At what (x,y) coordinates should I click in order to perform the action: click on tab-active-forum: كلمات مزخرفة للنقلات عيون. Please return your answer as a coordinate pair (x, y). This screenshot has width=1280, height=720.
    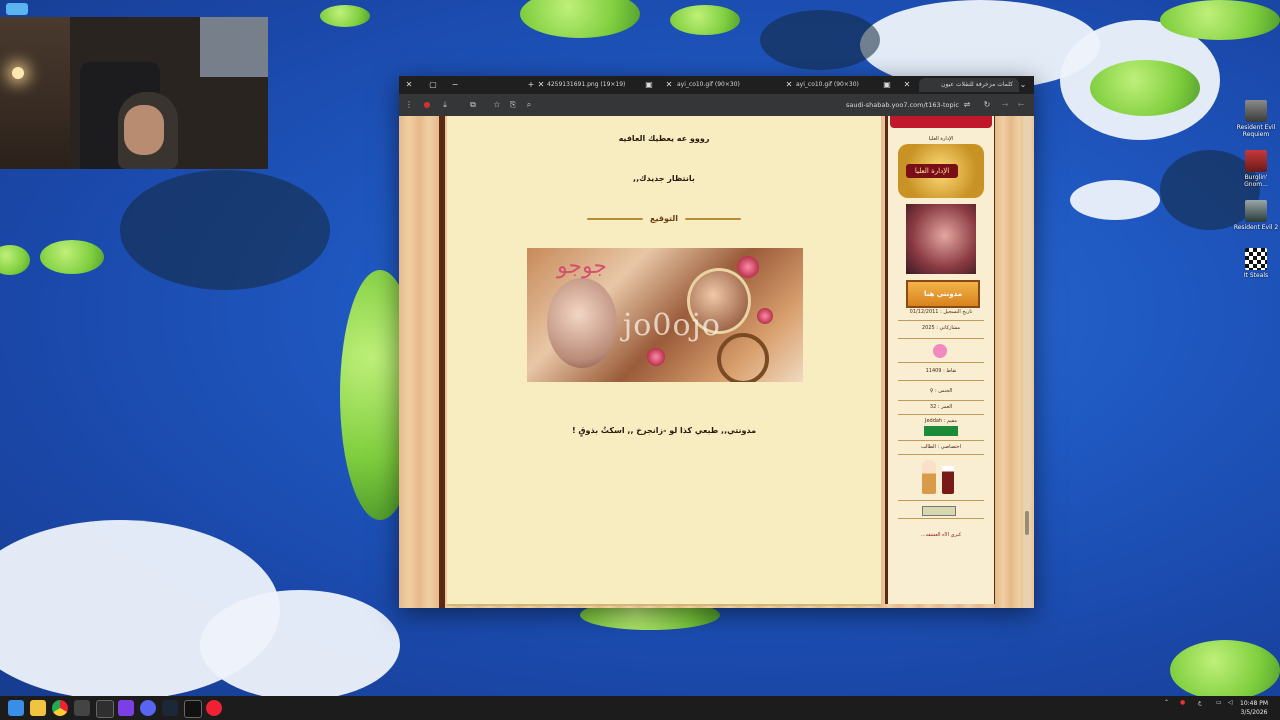
    Looking at the image, I should click on (969, 85).